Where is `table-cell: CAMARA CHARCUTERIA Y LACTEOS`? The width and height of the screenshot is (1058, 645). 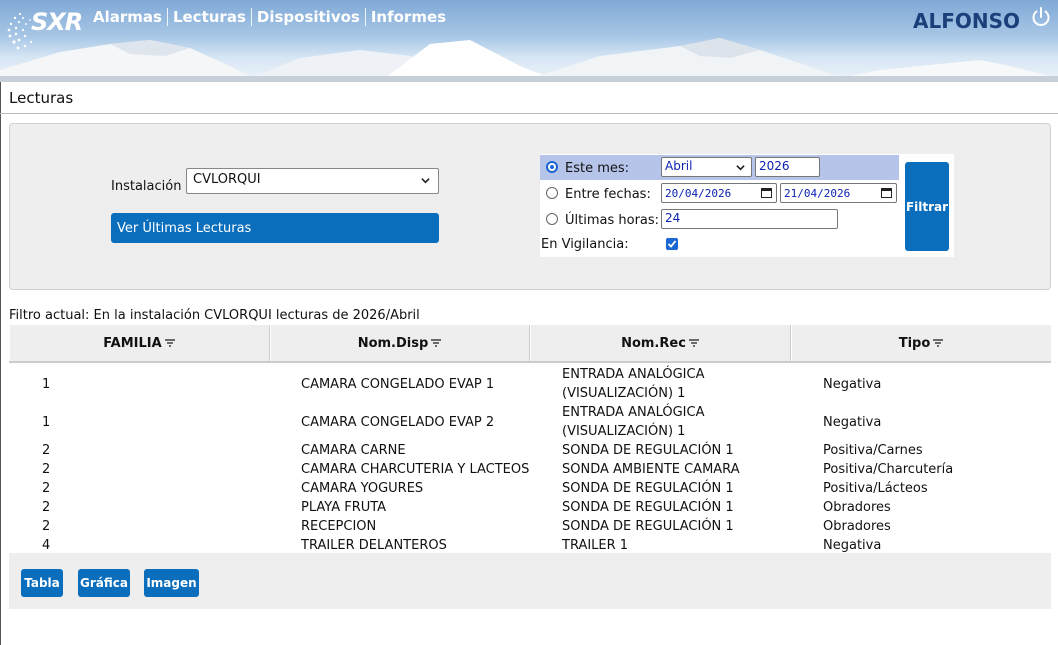 table-cell: CAMARA CHARCUTERIA Y LACTEOS is located at coordinates (415, 469).